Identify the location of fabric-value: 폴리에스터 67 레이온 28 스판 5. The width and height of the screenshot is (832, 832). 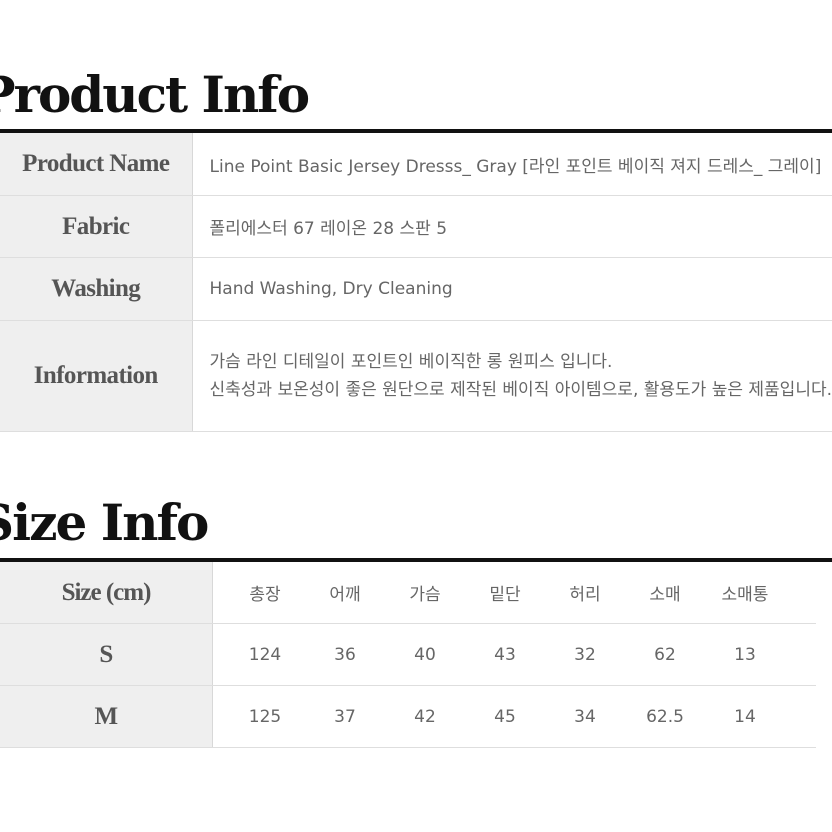
(512, 226).